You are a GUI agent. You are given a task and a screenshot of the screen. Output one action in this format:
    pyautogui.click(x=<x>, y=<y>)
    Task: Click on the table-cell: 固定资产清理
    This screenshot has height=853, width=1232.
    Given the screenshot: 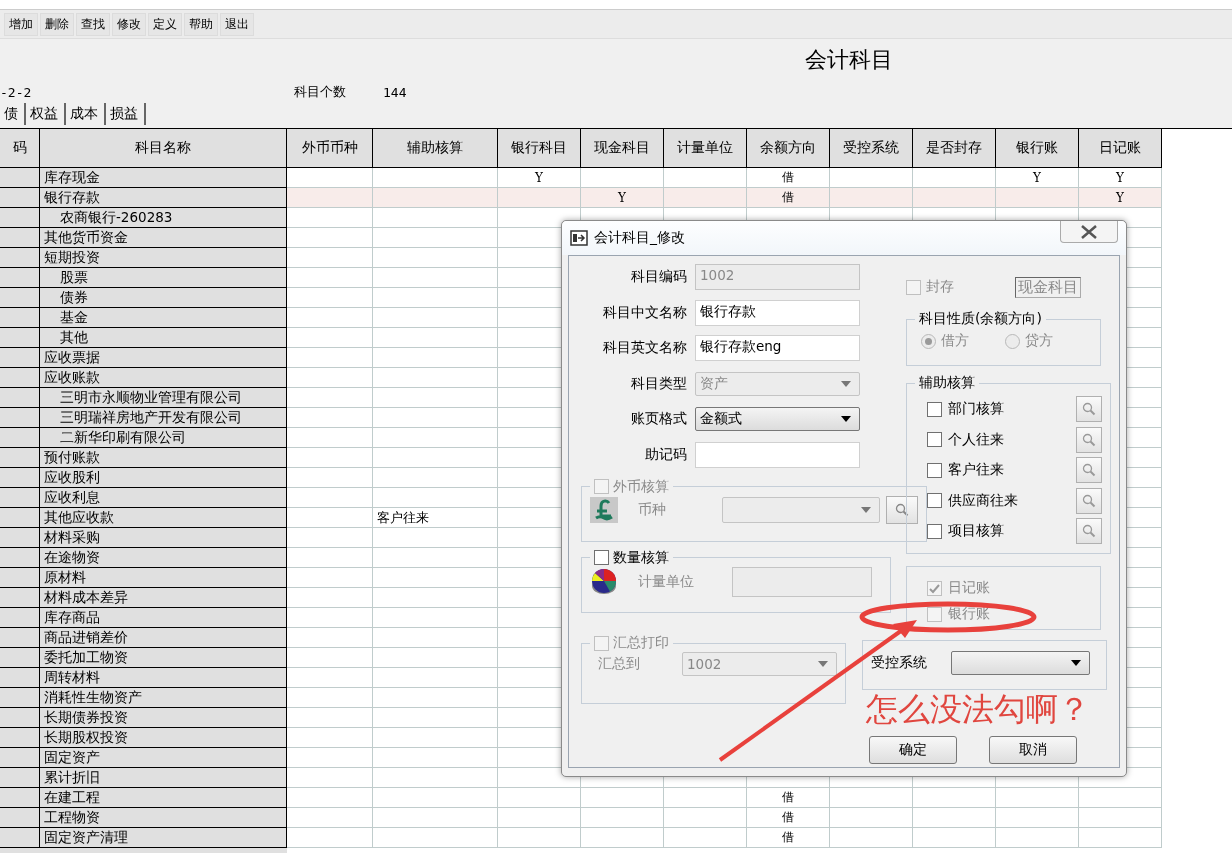 What is the action you would take?
    pyautogui.click(x=86, y=837)
    